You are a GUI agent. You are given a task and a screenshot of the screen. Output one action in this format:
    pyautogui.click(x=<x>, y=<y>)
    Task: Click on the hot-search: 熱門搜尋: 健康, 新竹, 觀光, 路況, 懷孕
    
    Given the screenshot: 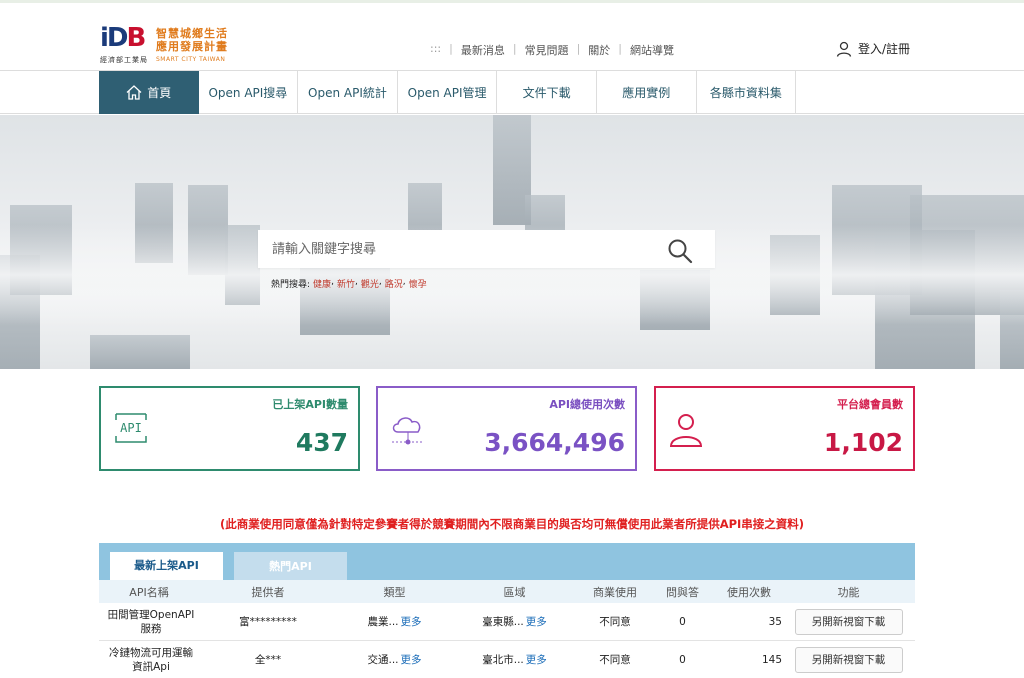 What is the action you would take?
    pyautogui.click(x=349, y=283)
    